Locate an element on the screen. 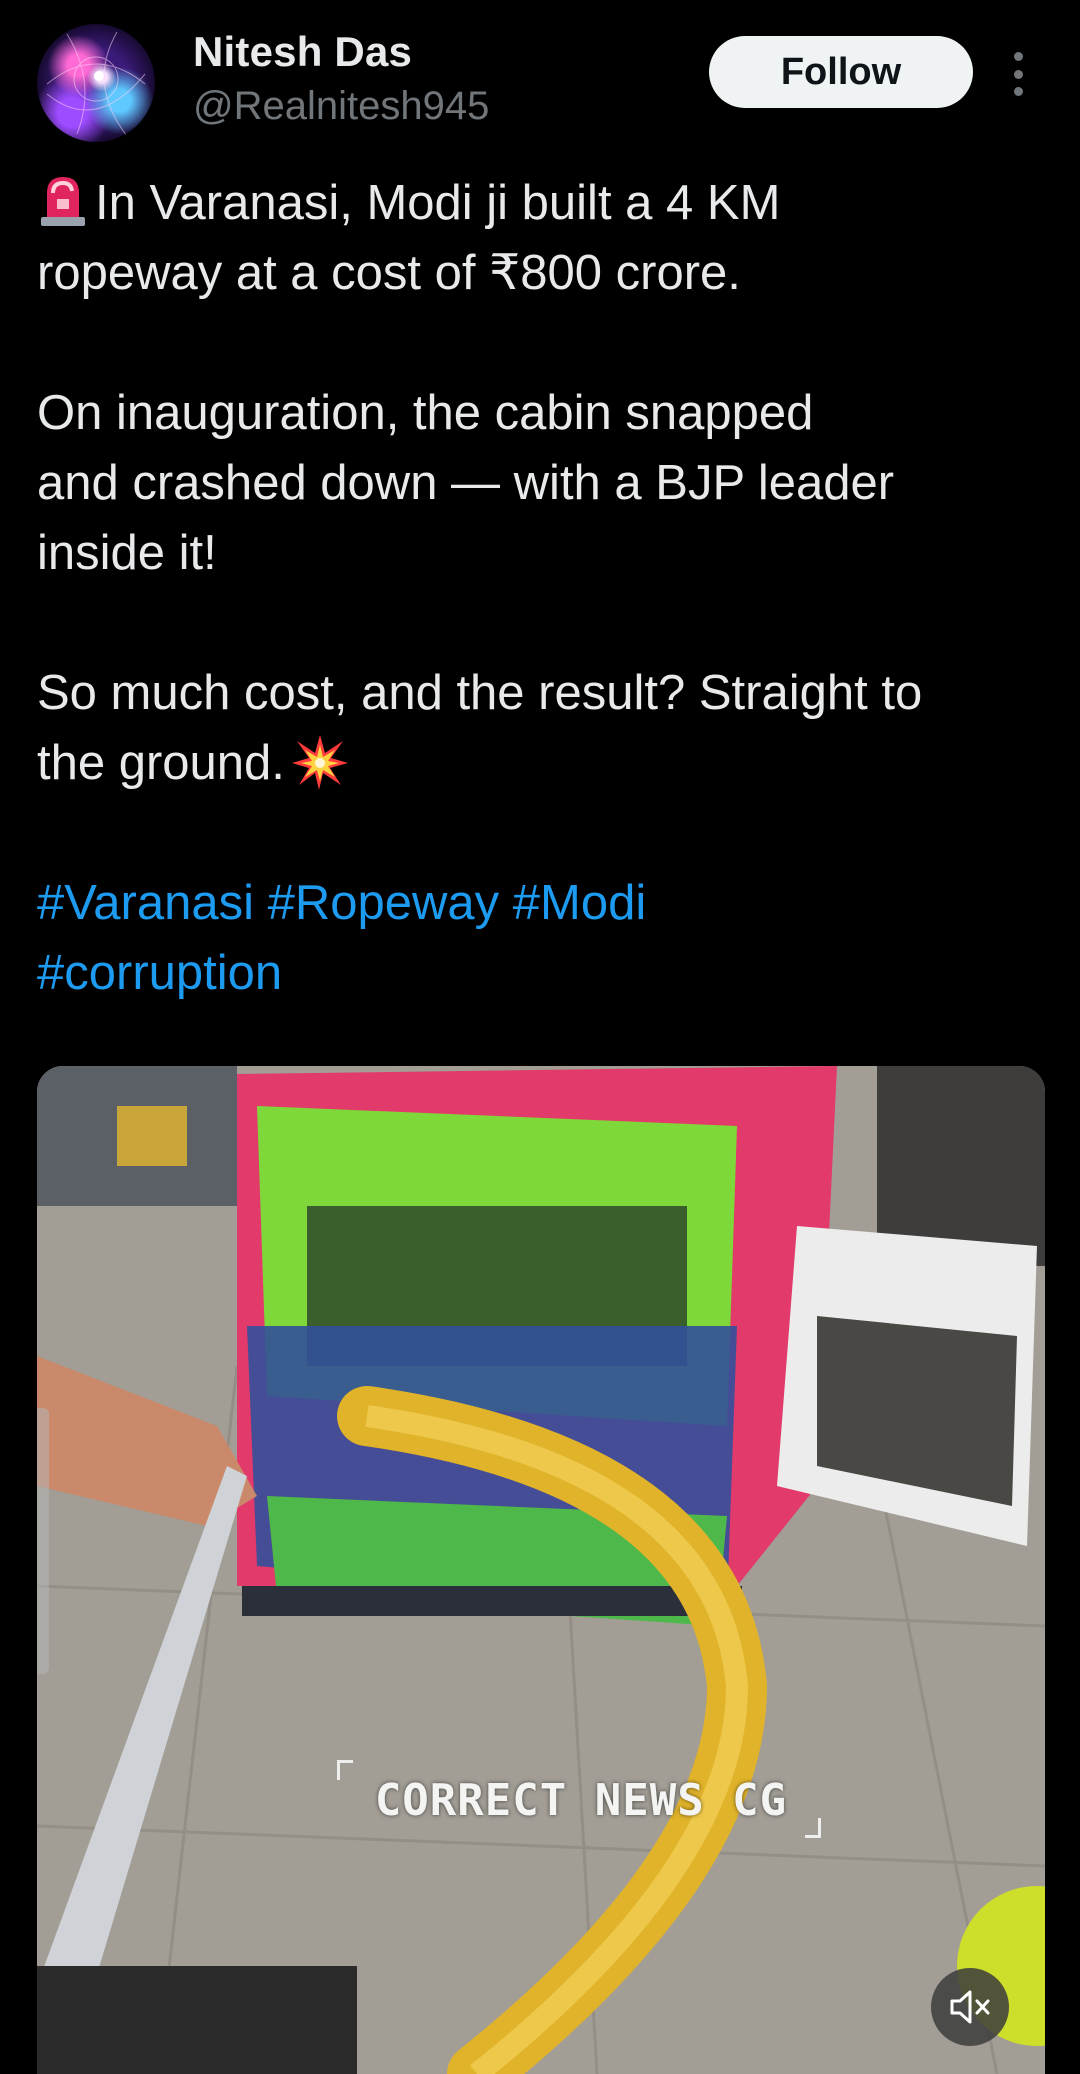  hashtag-link: #Modi is located at coordinates (579, 903).